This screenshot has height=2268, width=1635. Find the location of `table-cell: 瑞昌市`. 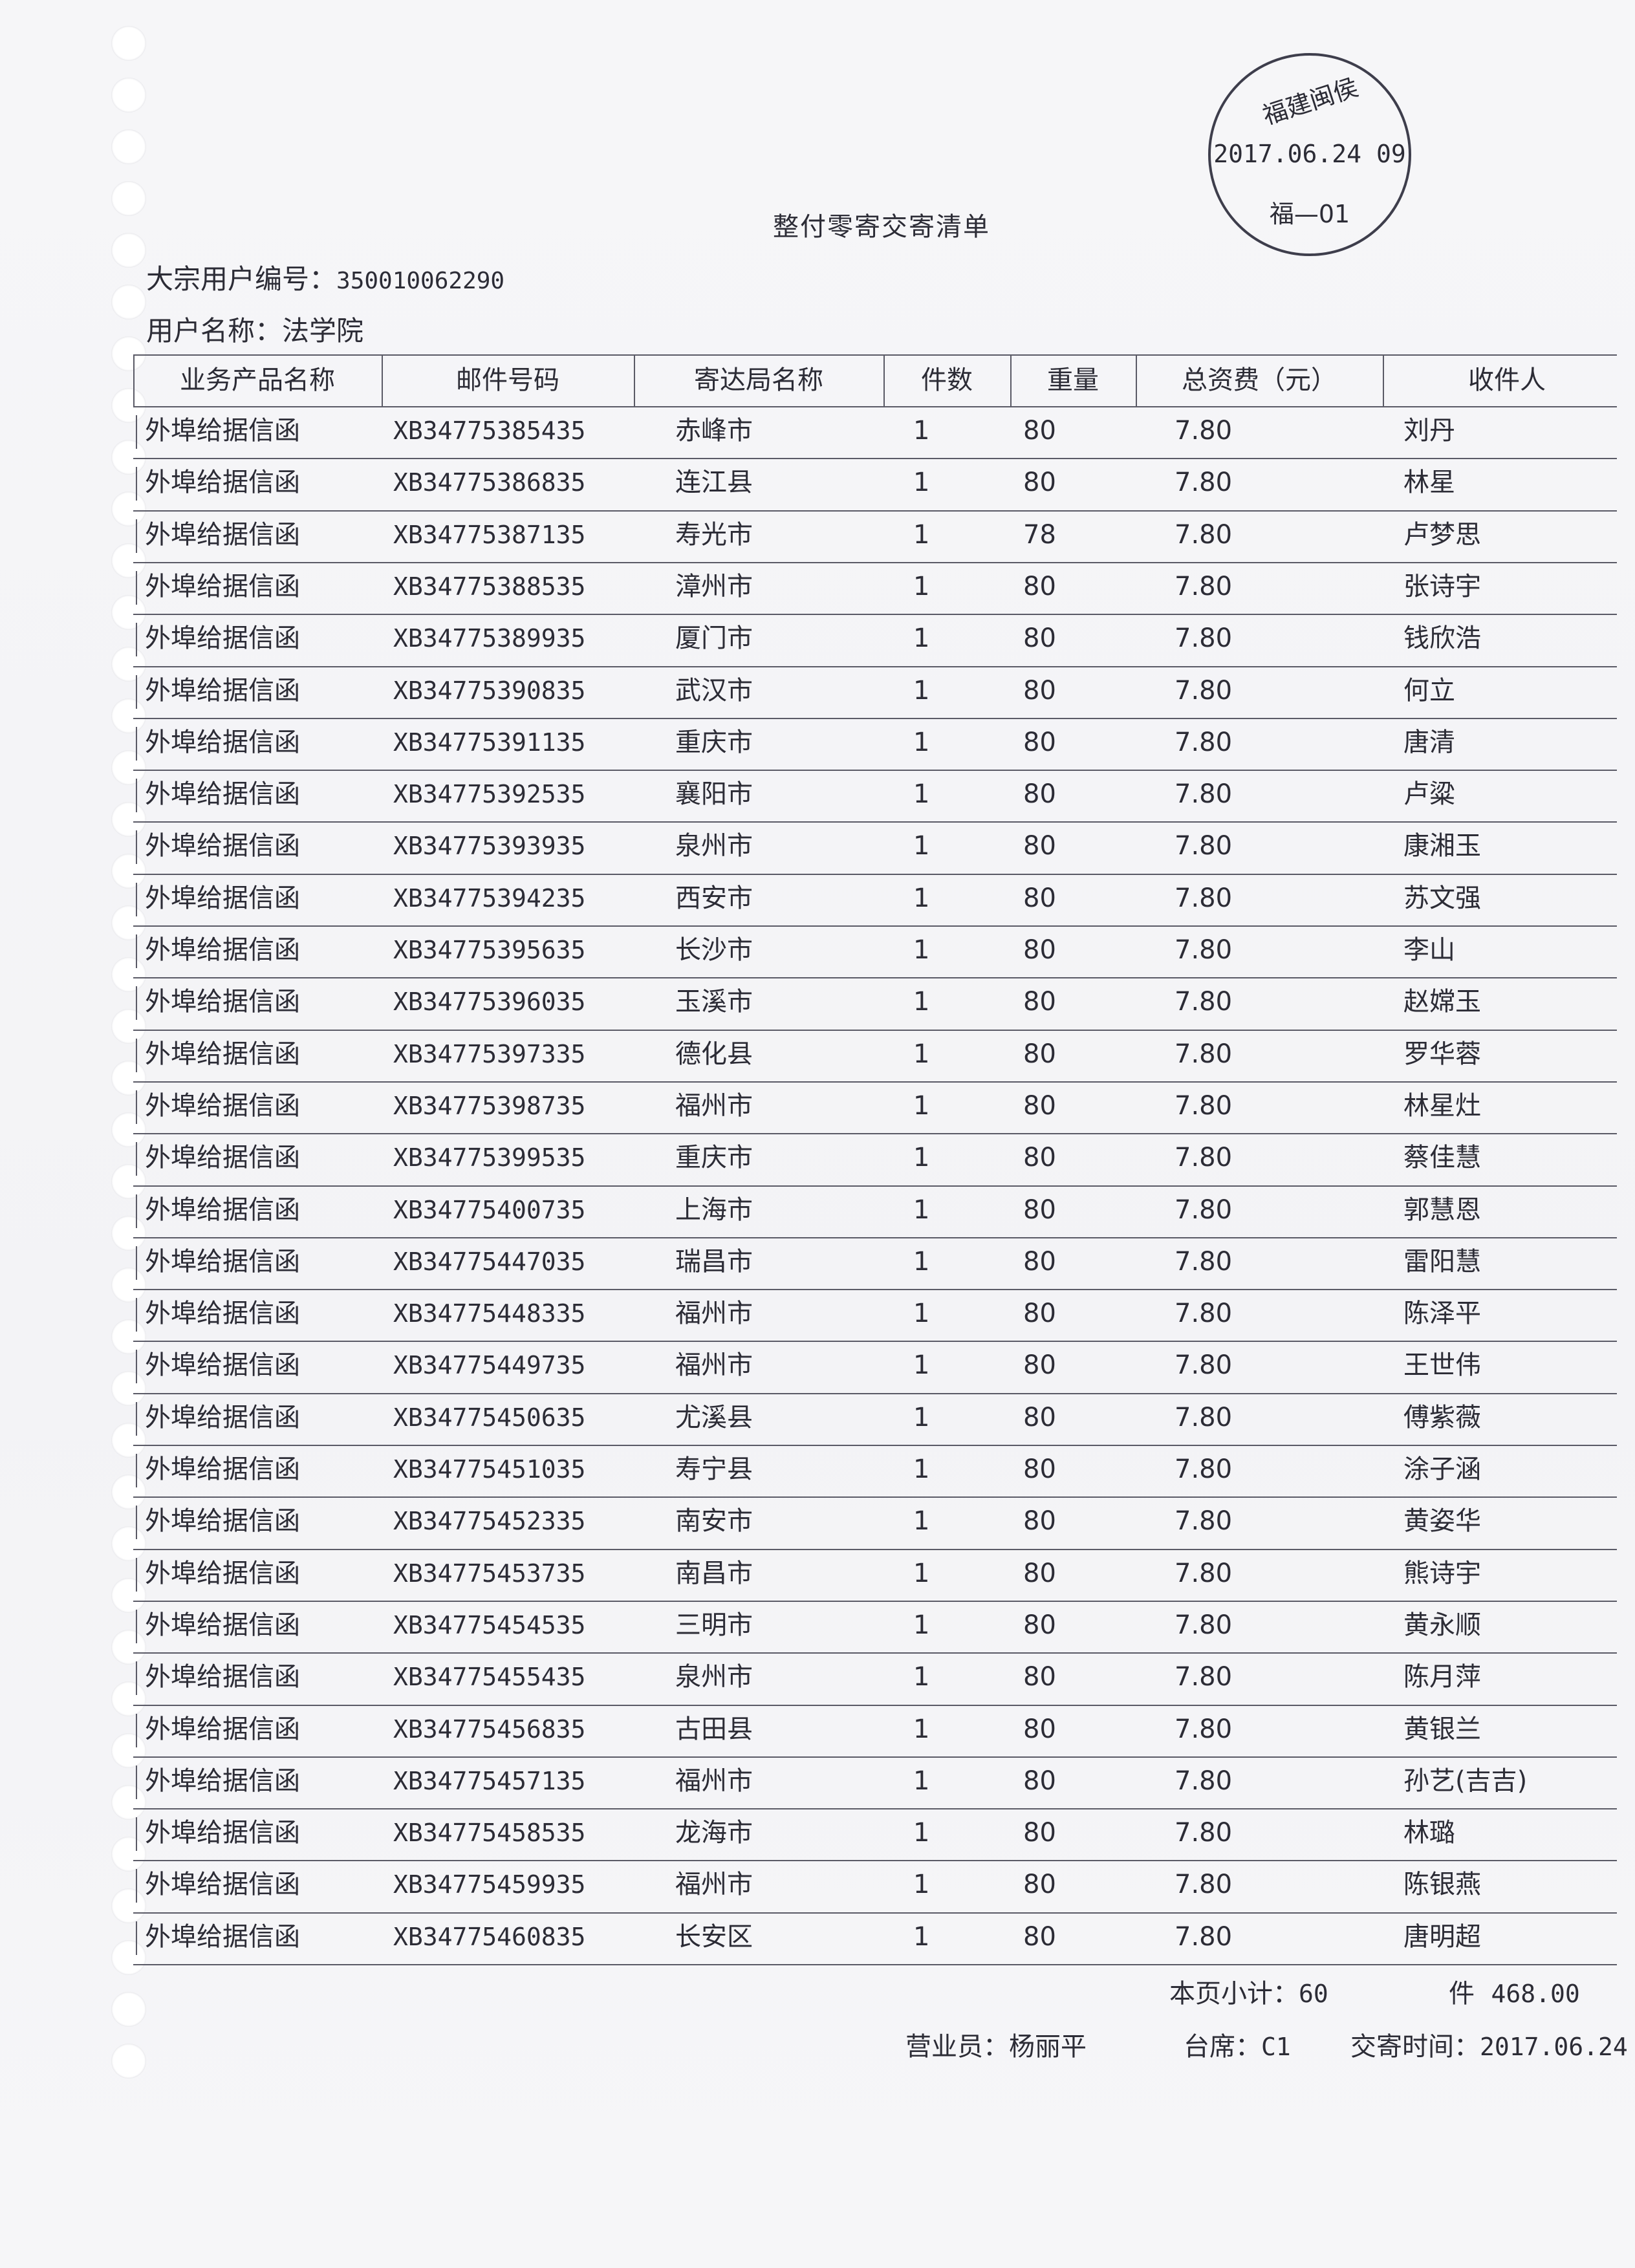

table-cell: 瑞昌市 is located at coordinates (714, 1261).